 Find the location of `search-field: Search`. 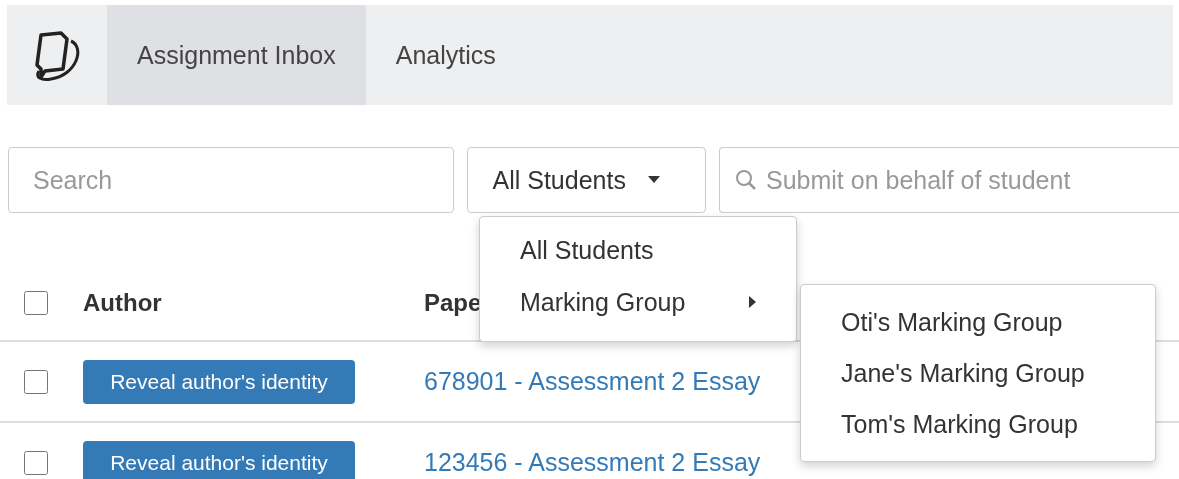

search-field: Search is located at coordinates (231, 180).